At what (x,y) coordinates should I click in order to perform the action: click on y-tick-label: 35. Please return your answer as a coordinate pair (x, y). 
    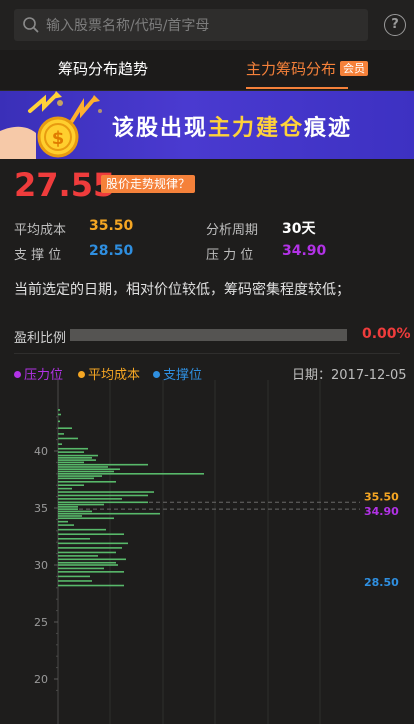
    Looking at the image, I should click on (41, 508).